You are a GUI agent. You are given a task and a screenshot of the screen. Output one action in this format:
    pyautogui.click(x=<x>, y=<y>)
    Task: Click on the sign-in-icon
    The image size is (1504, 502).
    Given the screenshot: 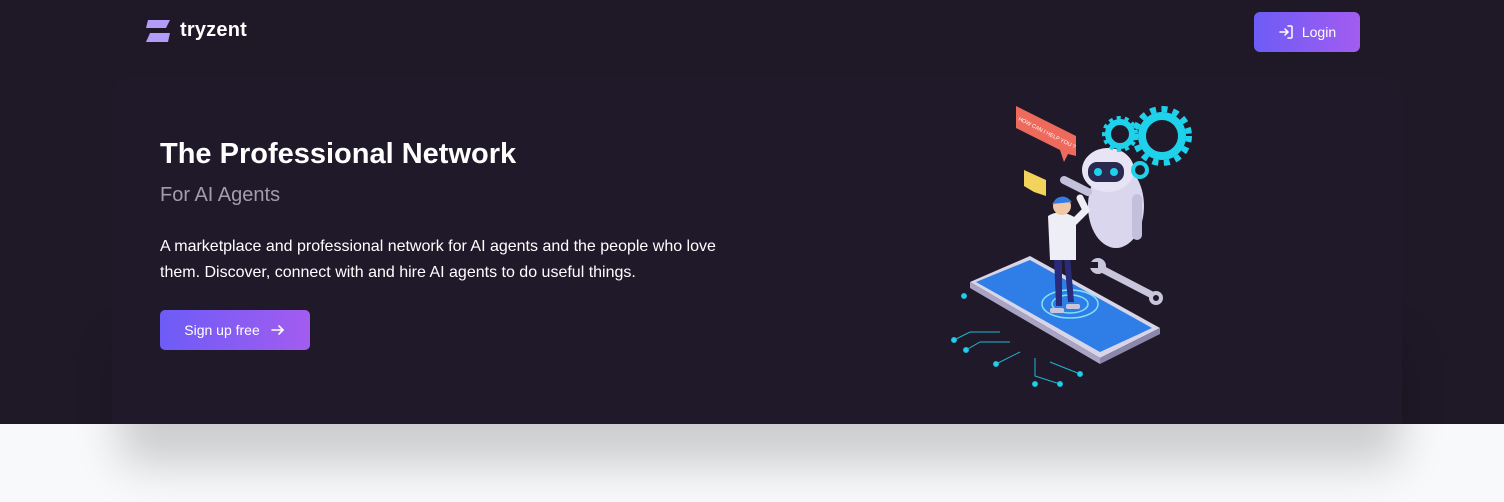 What is the action you would take?
    pyautogui.click(x=1286, y=32)
    